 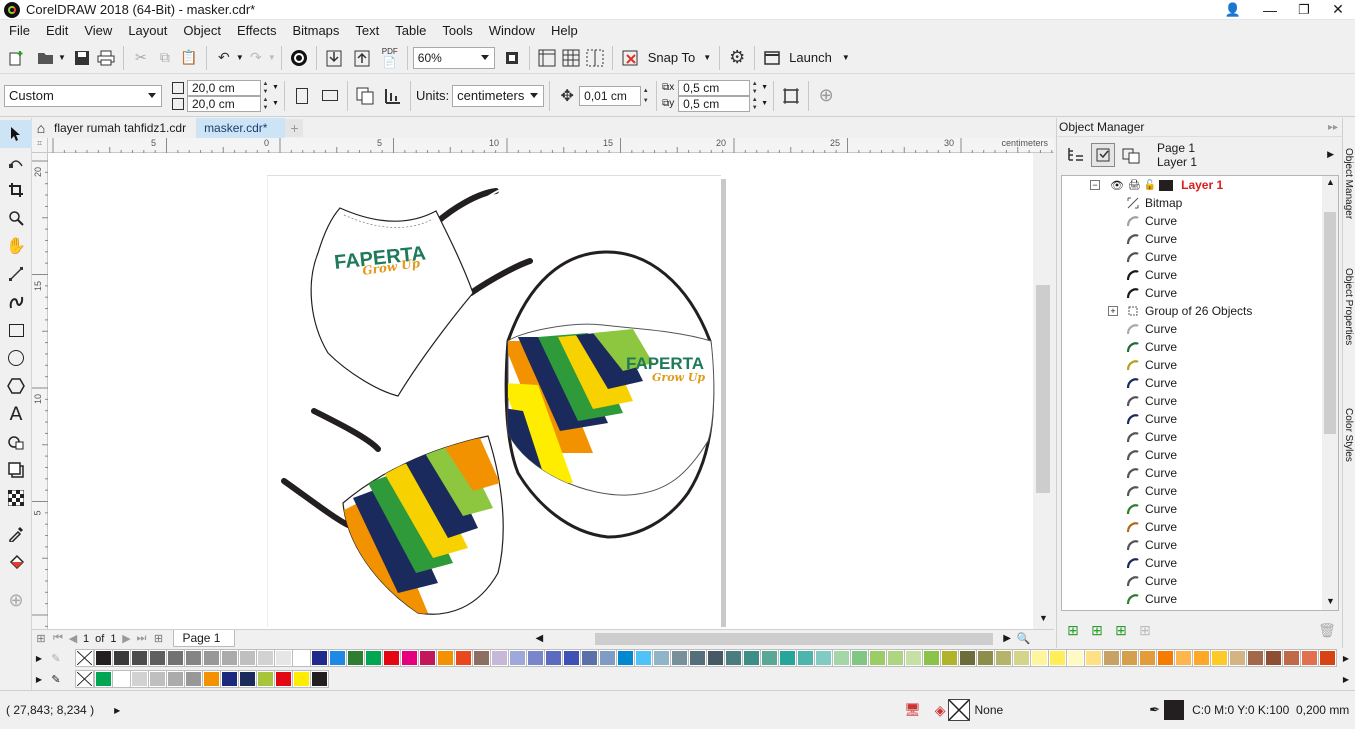 I want to click on object-tree-scrollbar: ▲ ▼, so click(x=1330, y=393).